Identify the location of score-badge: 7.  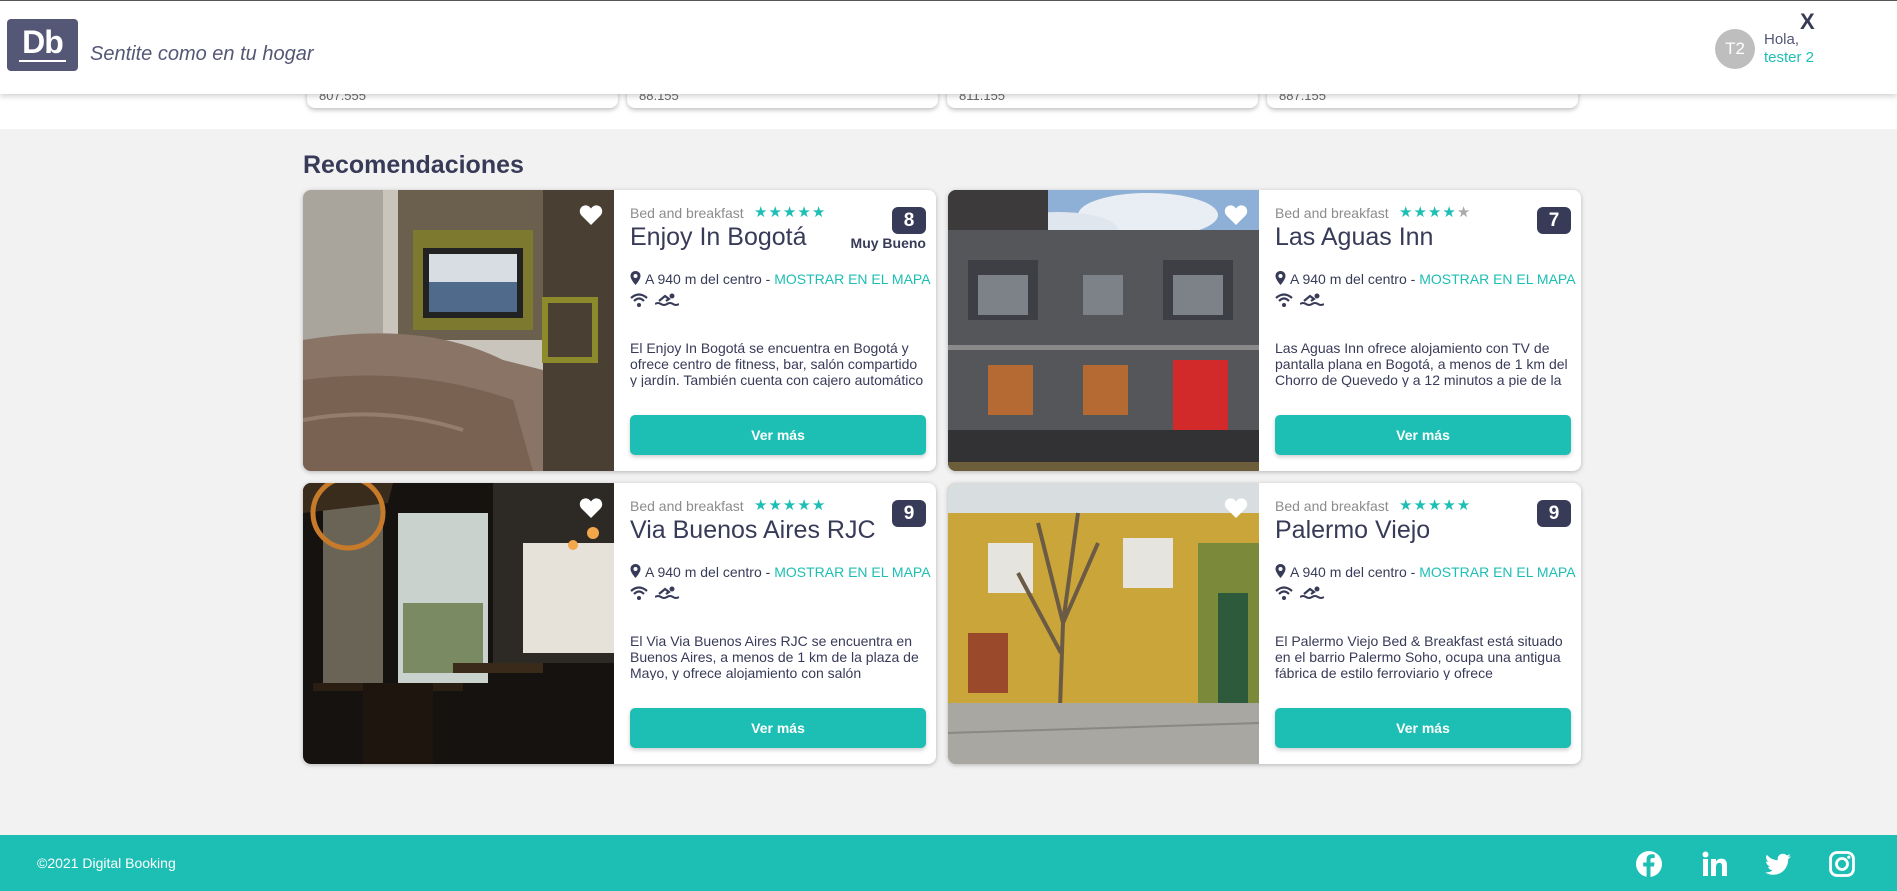
(1554, 220).